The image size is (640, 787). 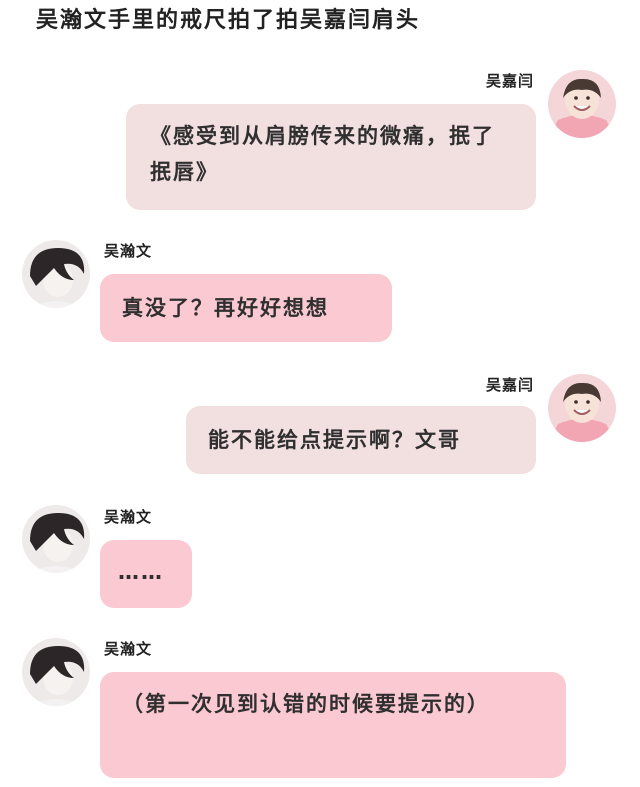 I want to click on message-bubble: 《感受到从肩膀传来的微痛，抿了抿唇》, so click(x=331, y=157).